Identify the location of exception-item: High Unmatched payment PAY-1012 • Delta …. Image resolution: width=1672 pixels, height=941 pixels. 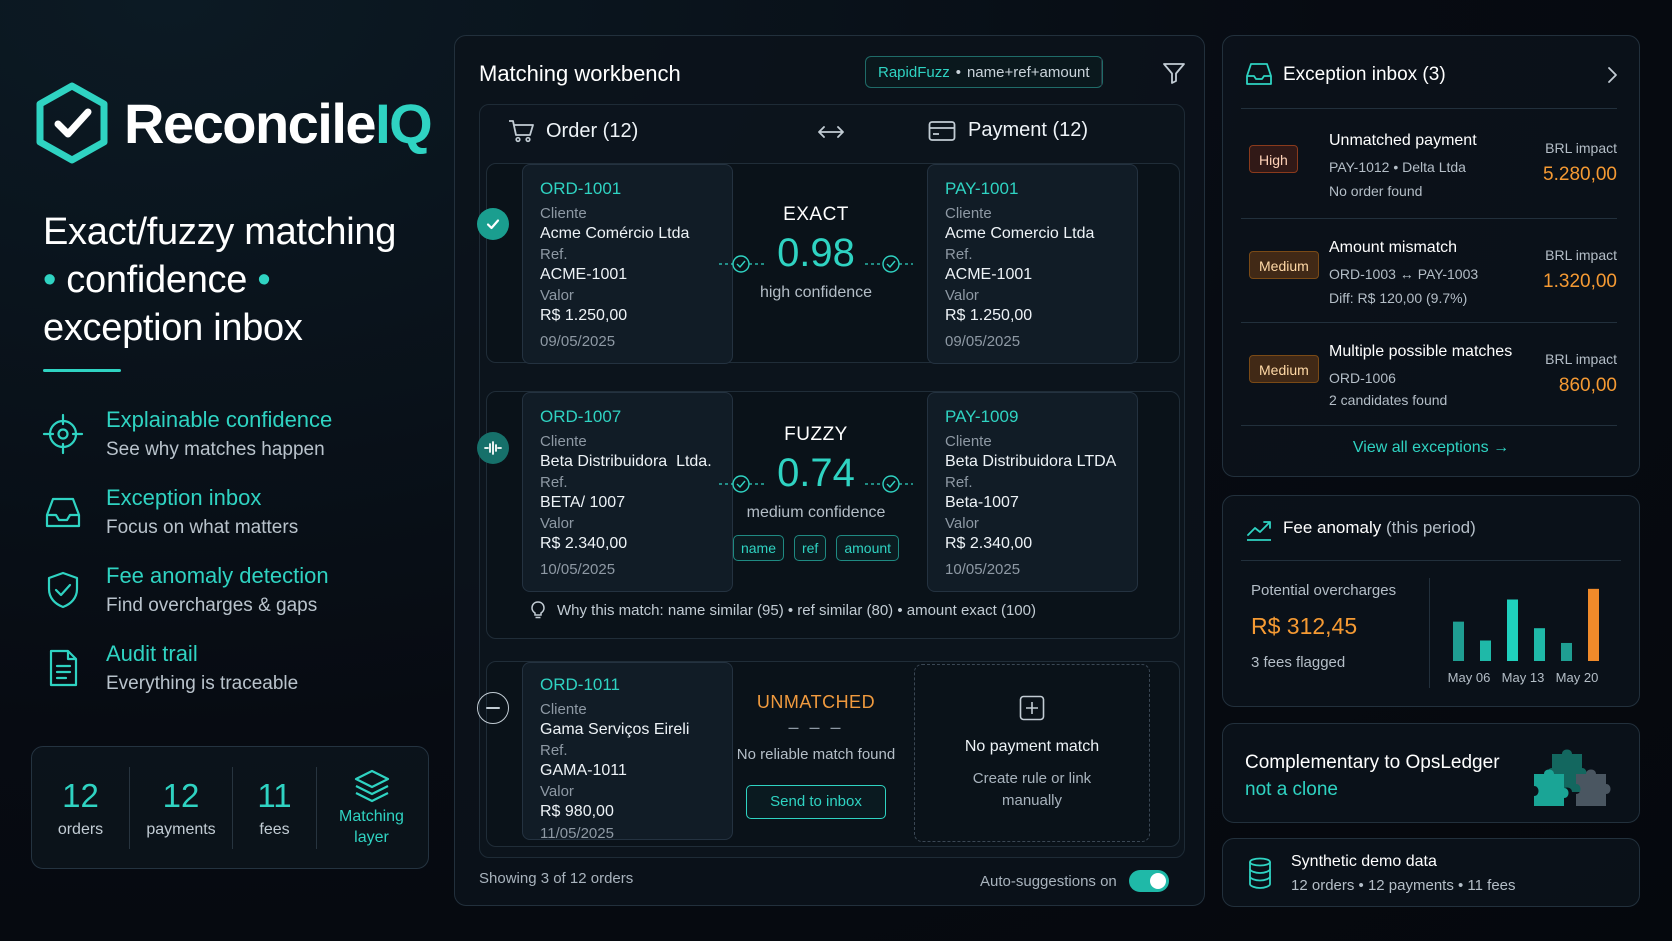
(1429, 172).